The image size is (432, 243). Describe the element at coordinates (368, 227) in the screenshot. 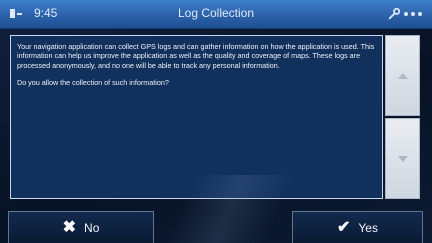

I see `yes-button-label: Yes` at that location.